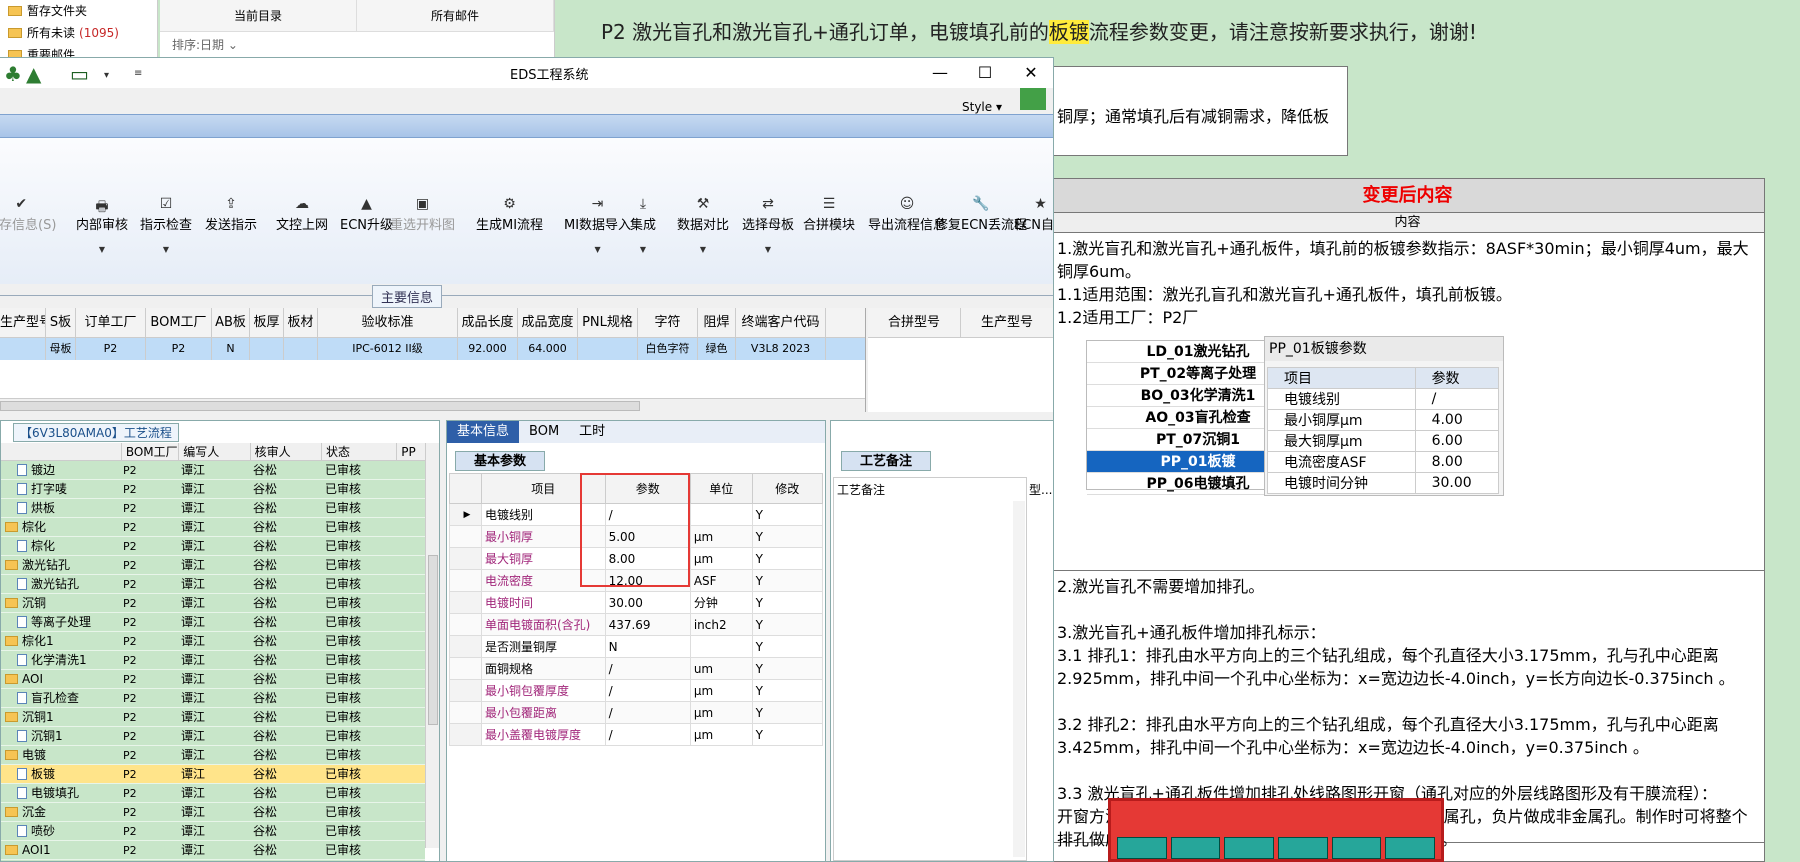 The image size is (1800, 862). Describe the element at coordinates (1033, 214) in the screenshot. I see `ribbon-button: ★ ECN自动` at that location.